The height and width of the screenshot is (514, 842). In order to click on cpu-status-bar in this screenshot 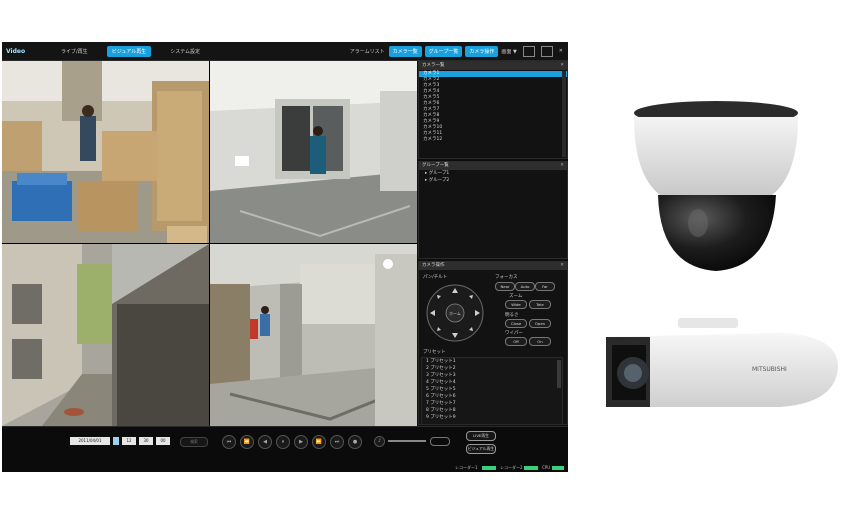, I will do `click(558, 468)`.